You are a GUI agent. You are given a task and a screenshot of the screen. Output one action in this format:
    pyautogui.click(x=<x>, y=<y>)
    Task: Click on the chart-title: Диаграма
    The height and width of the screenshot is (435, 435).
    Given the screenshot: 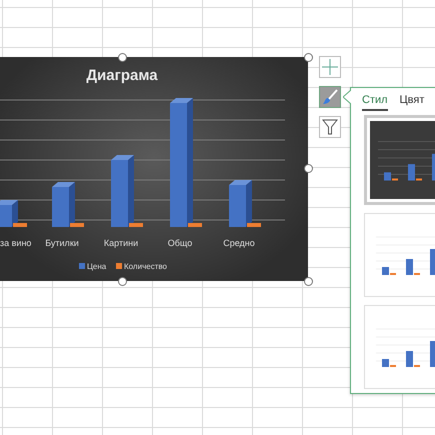 What is the action you would take?
    pyautogui.click(x=122, y=75)
    